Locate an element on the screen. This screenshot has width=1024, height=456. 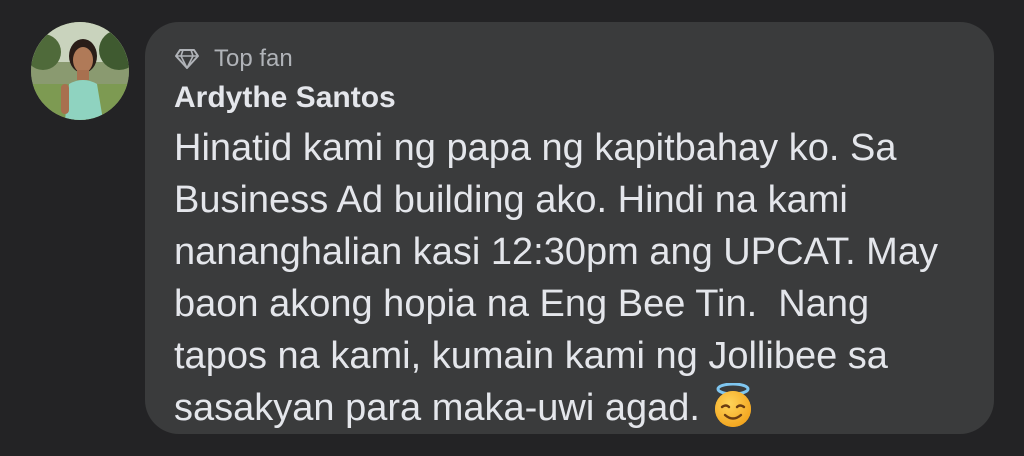
badge-label: Top fan is located at coordinates (253, 58).